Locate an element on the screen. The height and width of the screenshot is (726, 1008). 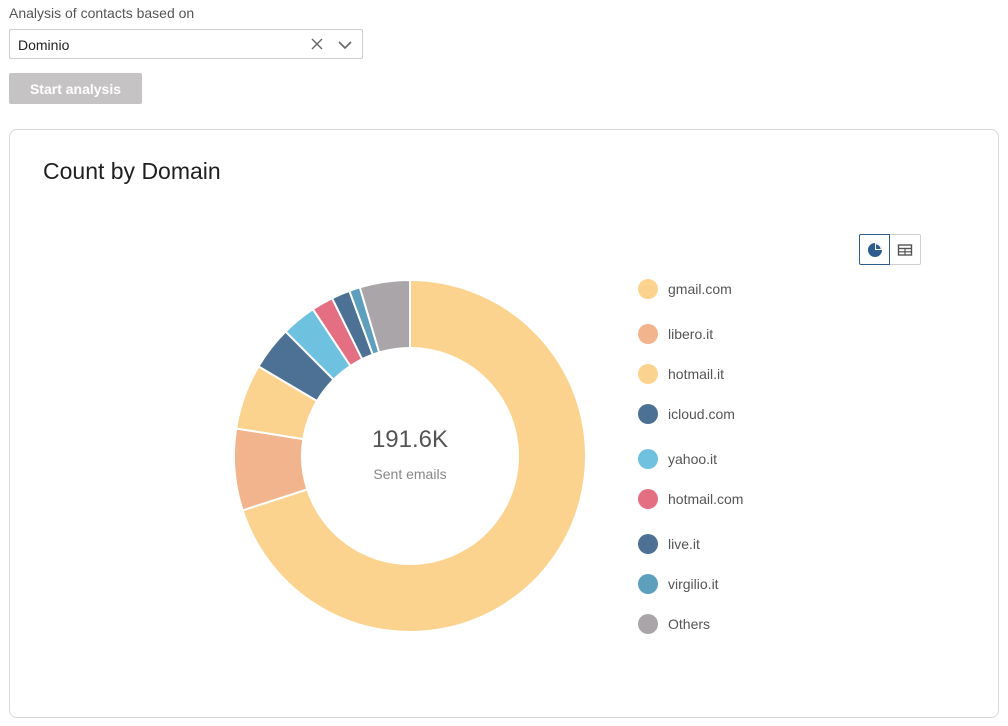
legend-label: live.it is located at coordinates (684, 544).